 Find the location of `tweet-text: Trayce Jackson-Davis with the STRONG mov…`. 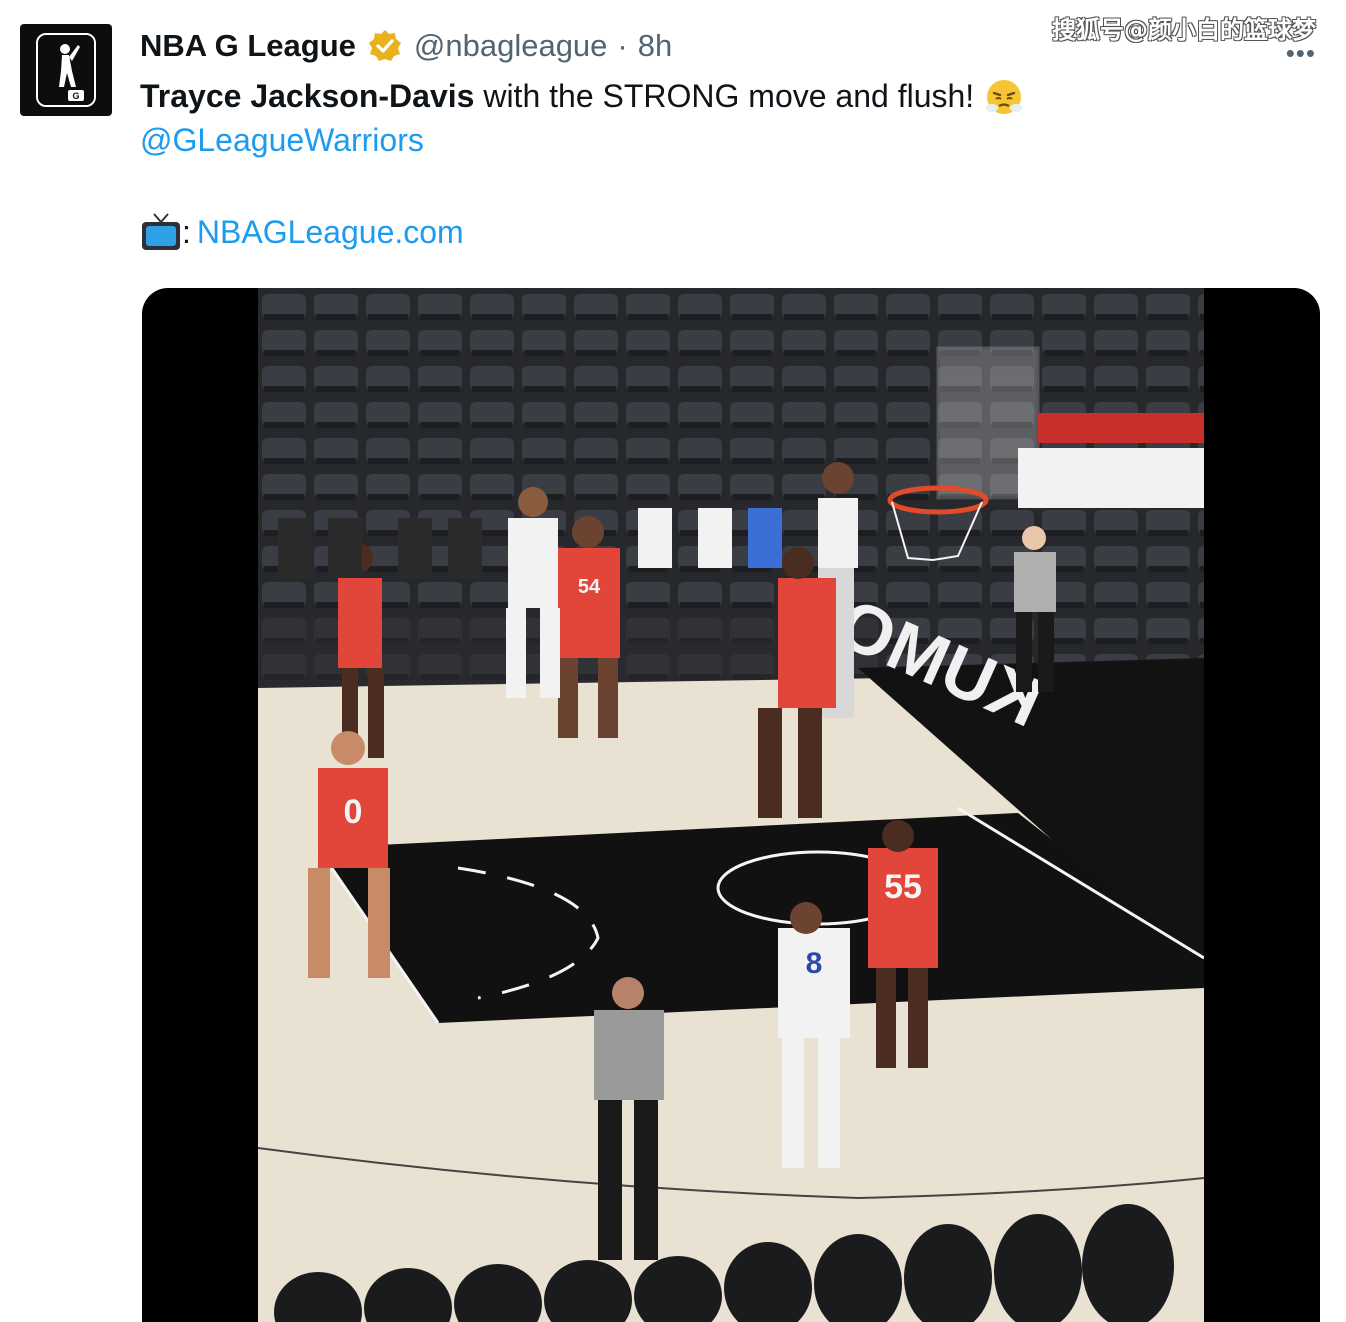

tweet-text: Trayce Jackson-Davis with the STRONG mov… is located at coordinates (582, 96).